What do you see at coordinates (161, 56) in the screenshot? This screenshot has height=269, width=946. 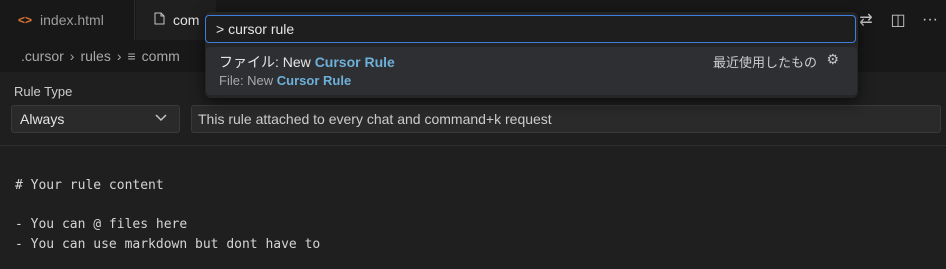 I see `breadcrumb-file: comm` at bounding box center [161, 56].